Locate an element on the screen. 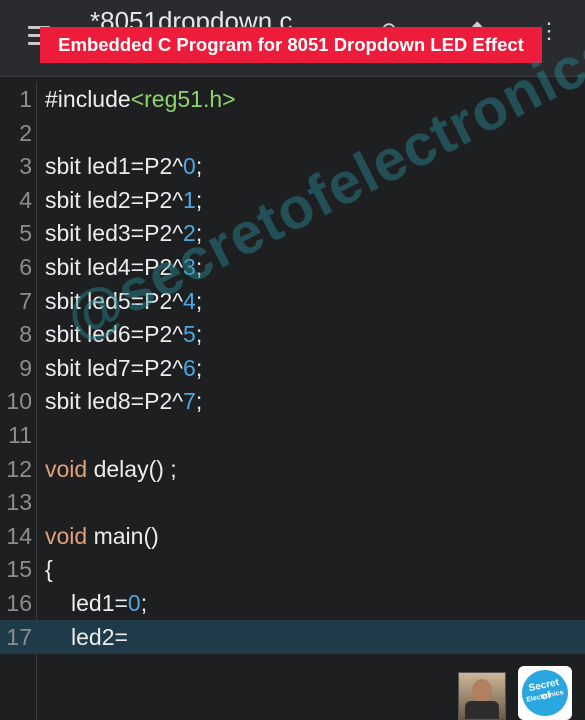  code-text: void delay() ; is located at coordinates (111, 469).